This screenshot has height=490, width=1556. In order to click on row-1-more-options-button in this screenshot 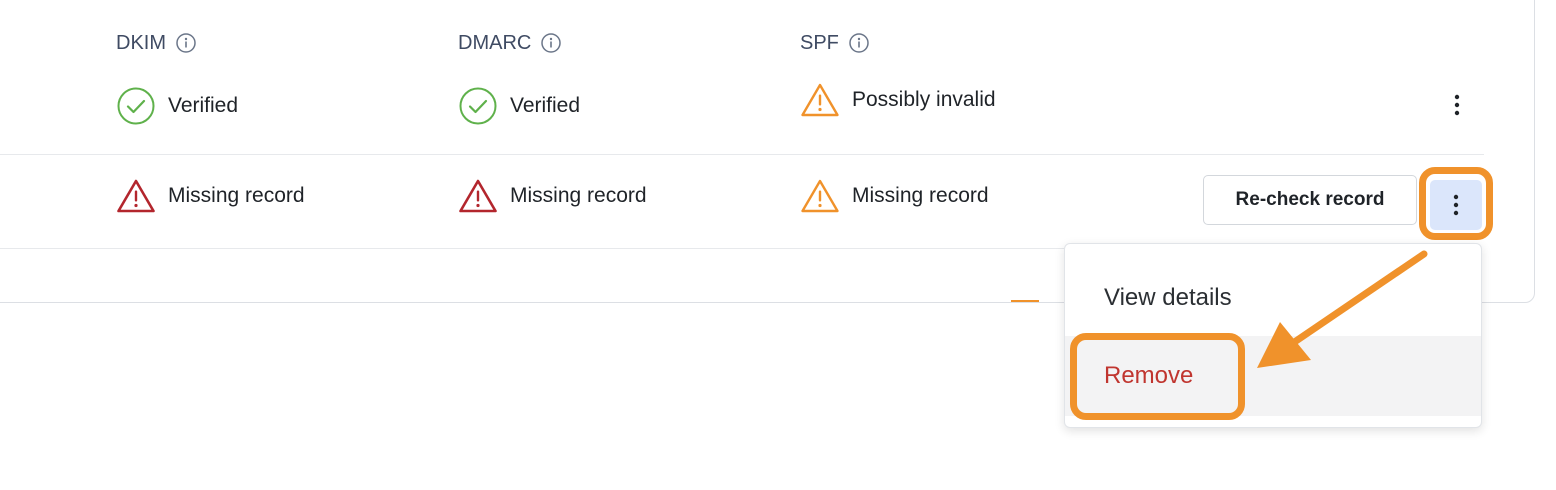, I will do `click(1457, 105)`.